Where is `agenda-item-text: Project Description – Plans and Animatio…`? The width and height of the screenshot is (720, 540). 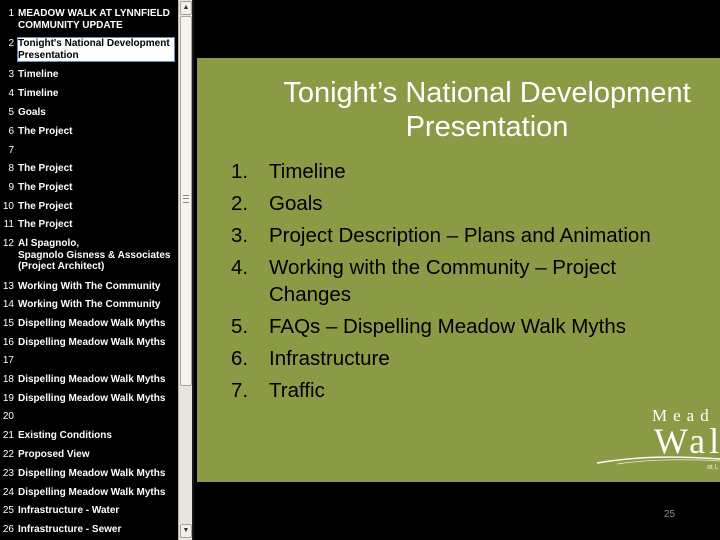
agenda-item-text: Project Description – Plans and Animatio… is located at coordinates (460, 235).